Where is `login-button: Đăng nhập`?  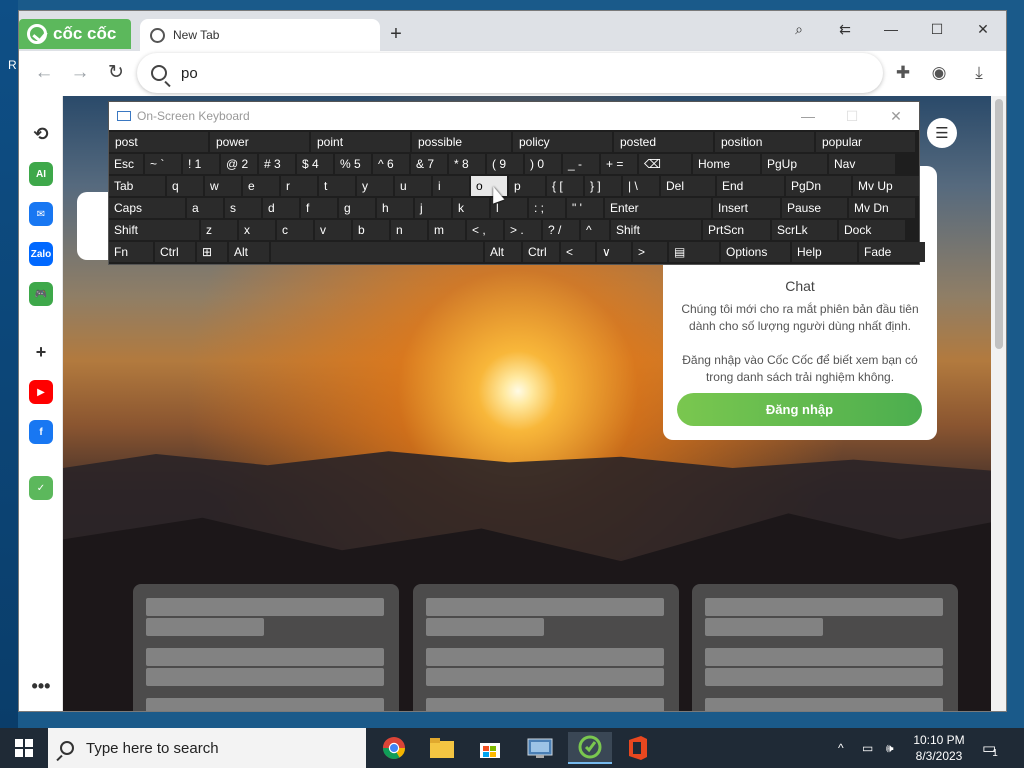
login-button: Đăng nhập is located at coordinates (799, 409).